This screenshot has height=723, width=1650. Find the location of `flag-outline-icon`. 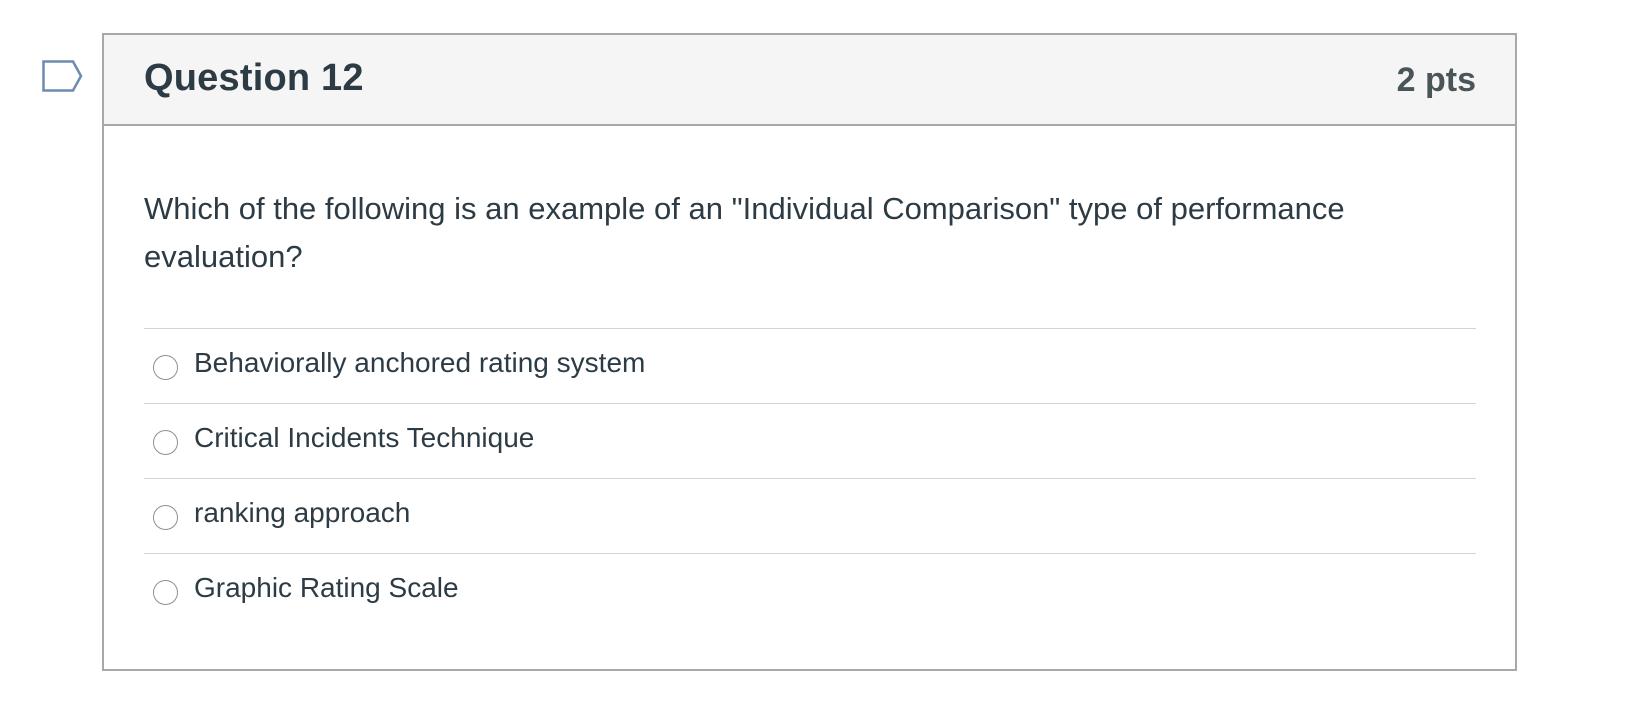

flag-outline-icon is located at coordinates (62, 76).